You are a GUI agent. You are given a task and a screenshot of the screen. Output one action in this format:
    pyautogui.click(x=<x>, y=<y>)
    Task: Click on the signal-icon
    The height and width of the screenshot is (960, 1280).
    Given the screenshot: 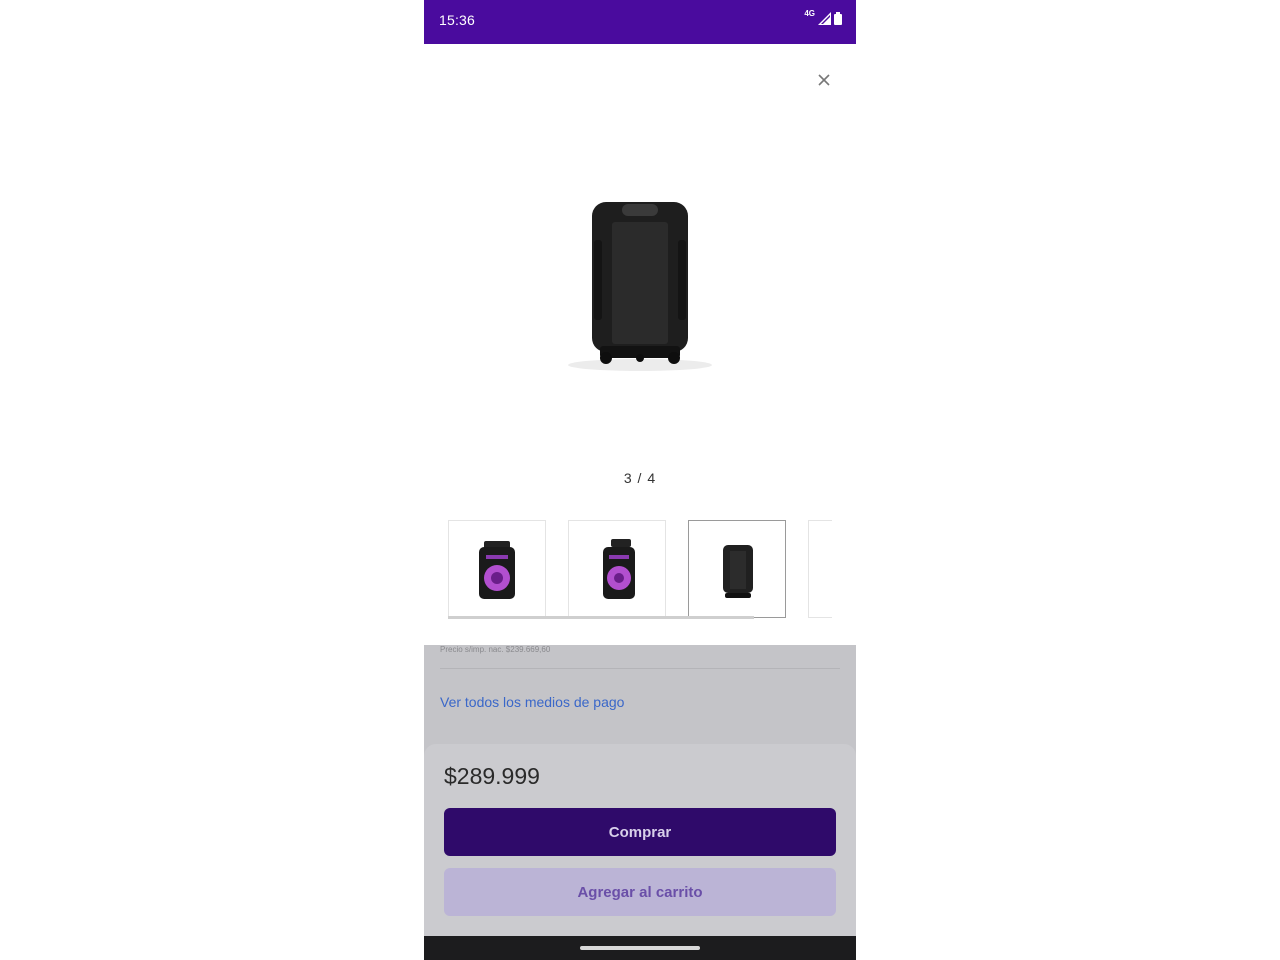 What is the action you would take?
    pyautogui.click(x=824, y=18)
    